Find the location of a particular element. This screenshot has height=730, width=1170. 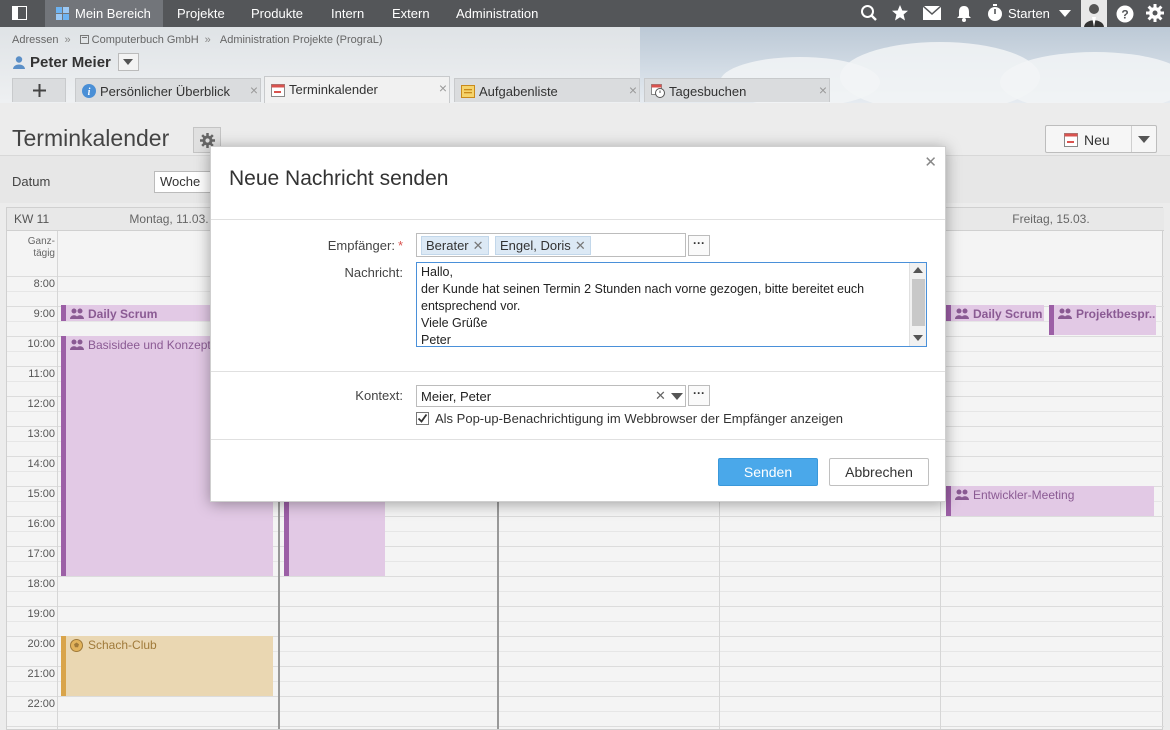

event-daily-scrum-monday: Daily Scrum is located at coordinates (136, 313).